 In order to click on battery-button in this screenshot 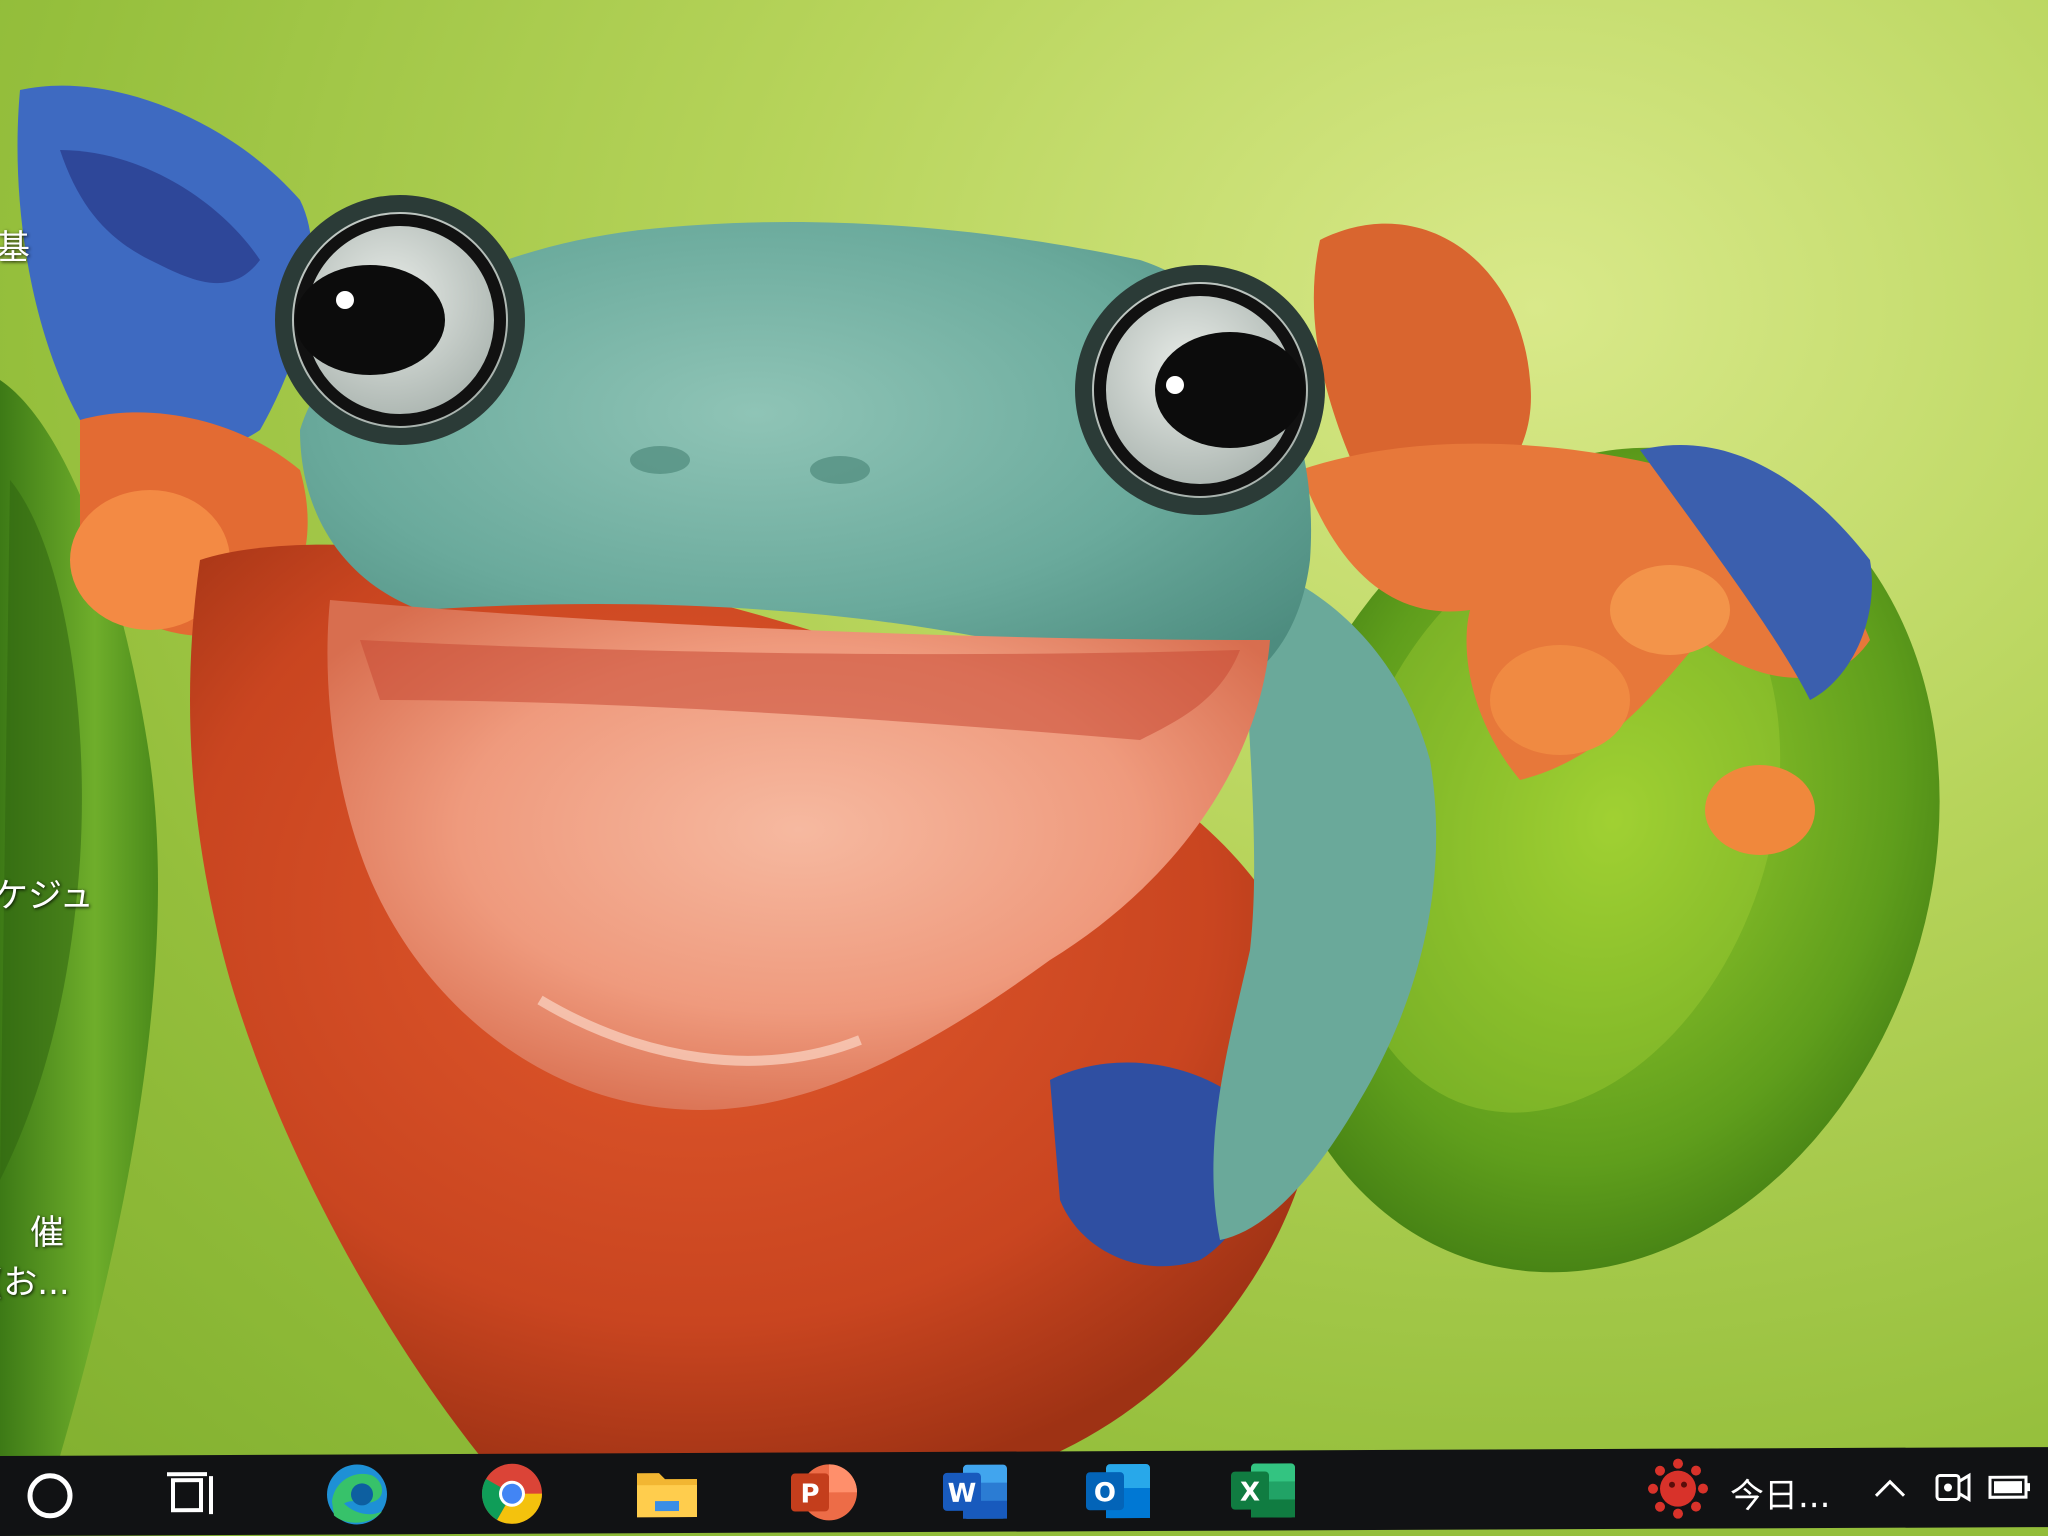, I will do `click(2010, 1487)`.